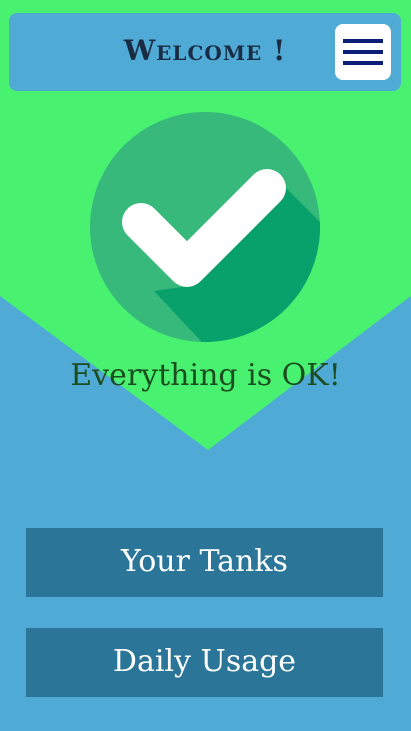  I want to click on menu-button, so click(363, 52).